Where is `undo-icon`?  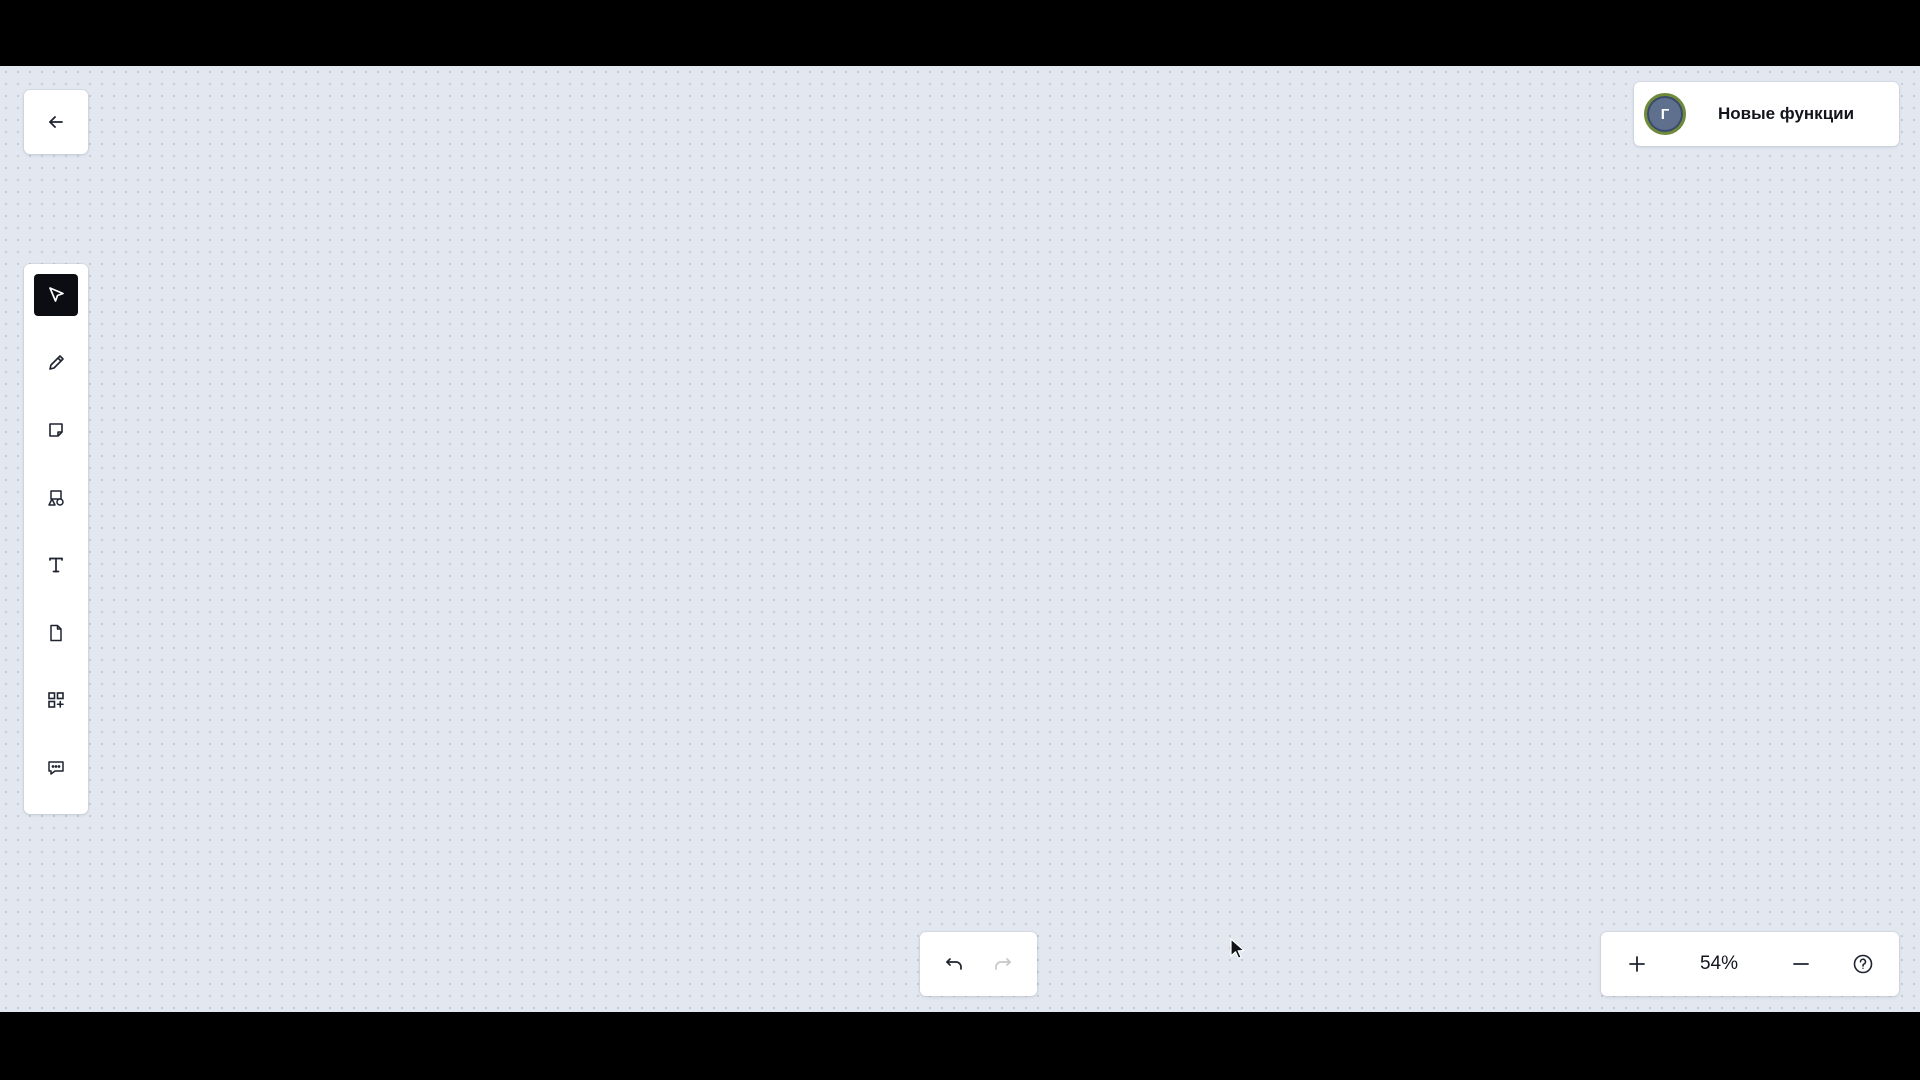
undo-icon is located at coordinates (954, 964).